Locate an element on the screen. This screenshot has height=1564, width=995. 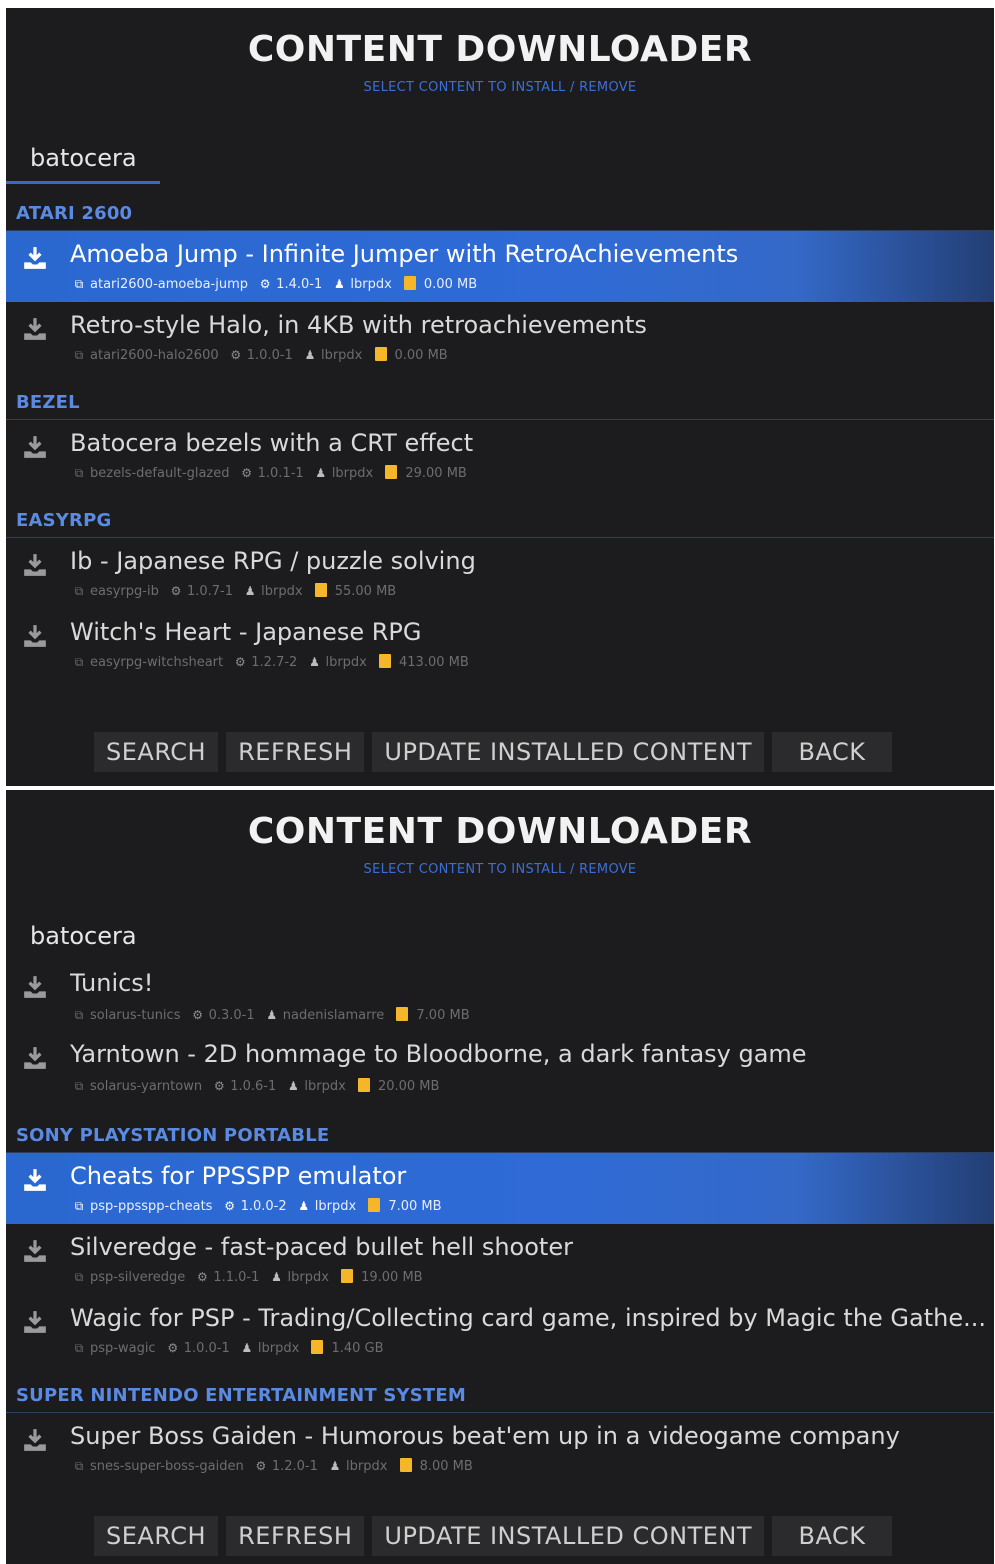
section-title: SONY PLAYSTATION PORTABLE is located at coordinates (173, 1135).